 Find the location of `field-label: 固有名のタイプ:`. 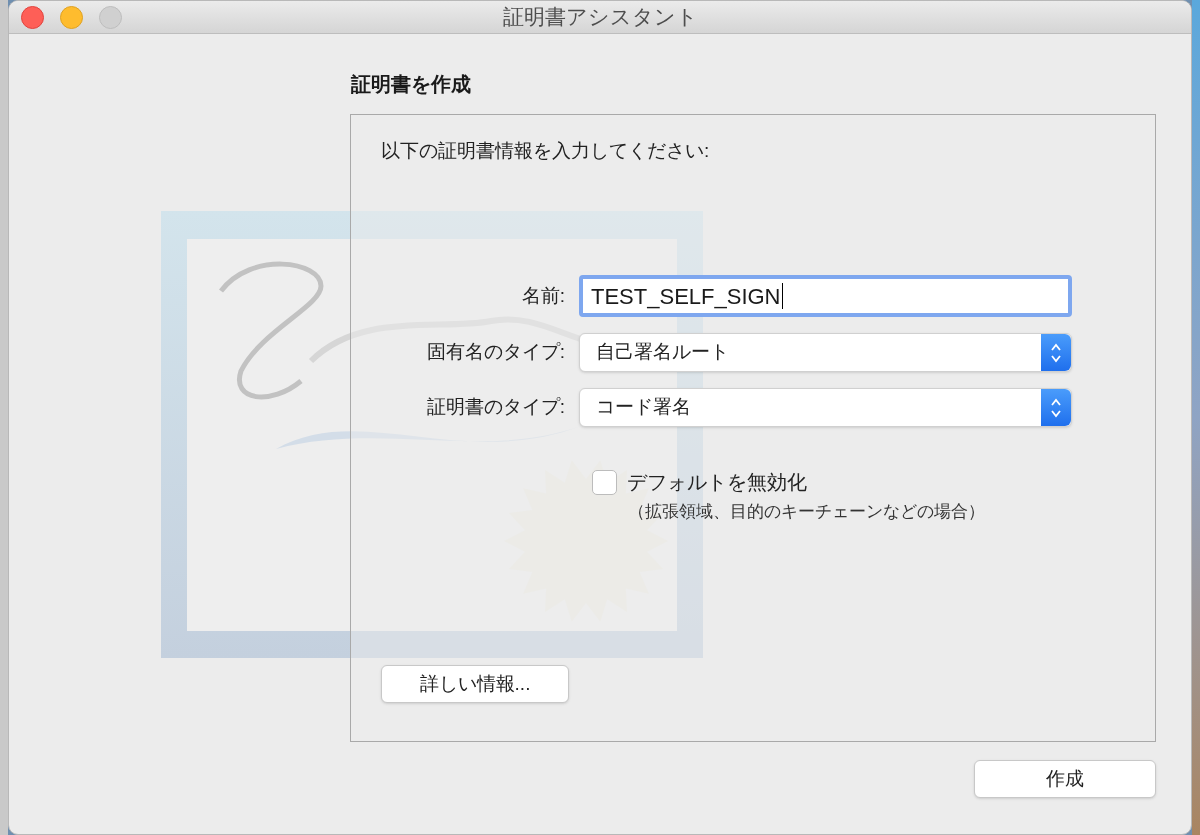

field-label: 固有名のタイプ: is located at coordinates (495, 352).